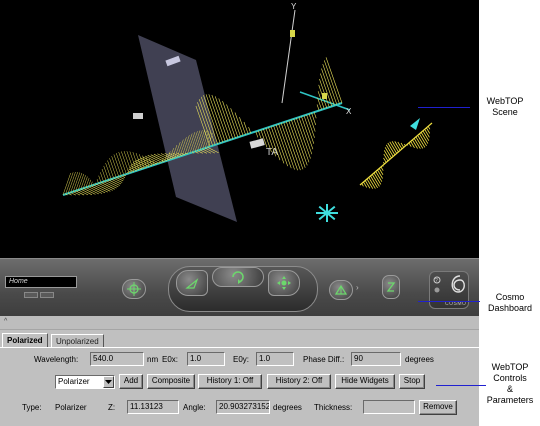  I want to click on tilt-button, so click(341, 290).